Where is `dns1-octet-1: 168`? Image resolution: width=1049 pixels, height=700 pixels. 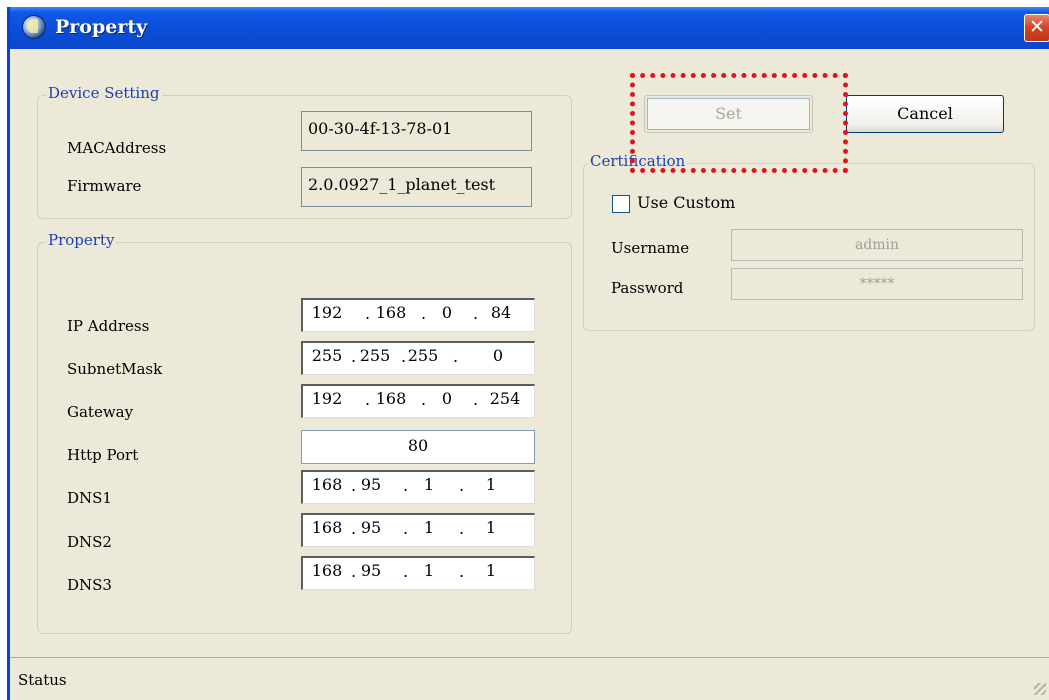
dns1-octet-1: 168 is located at coordinates (327, 484).